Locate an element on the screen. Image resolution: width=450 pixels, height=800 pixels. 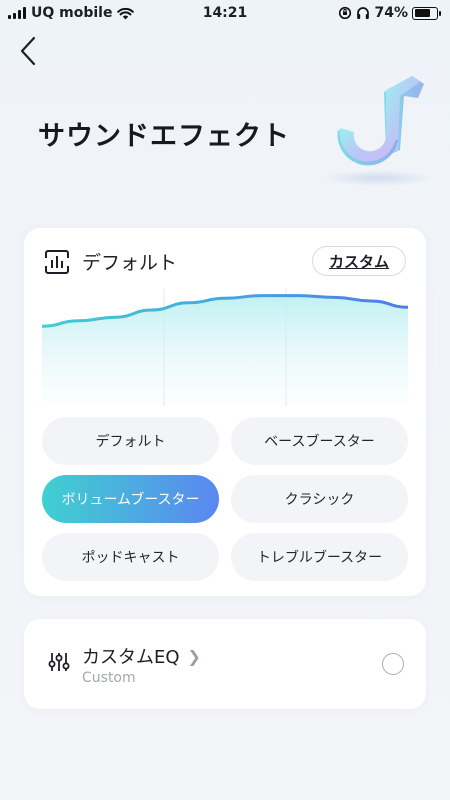
page-title: サウンドエフェクト is located at coordinates (164, 136).